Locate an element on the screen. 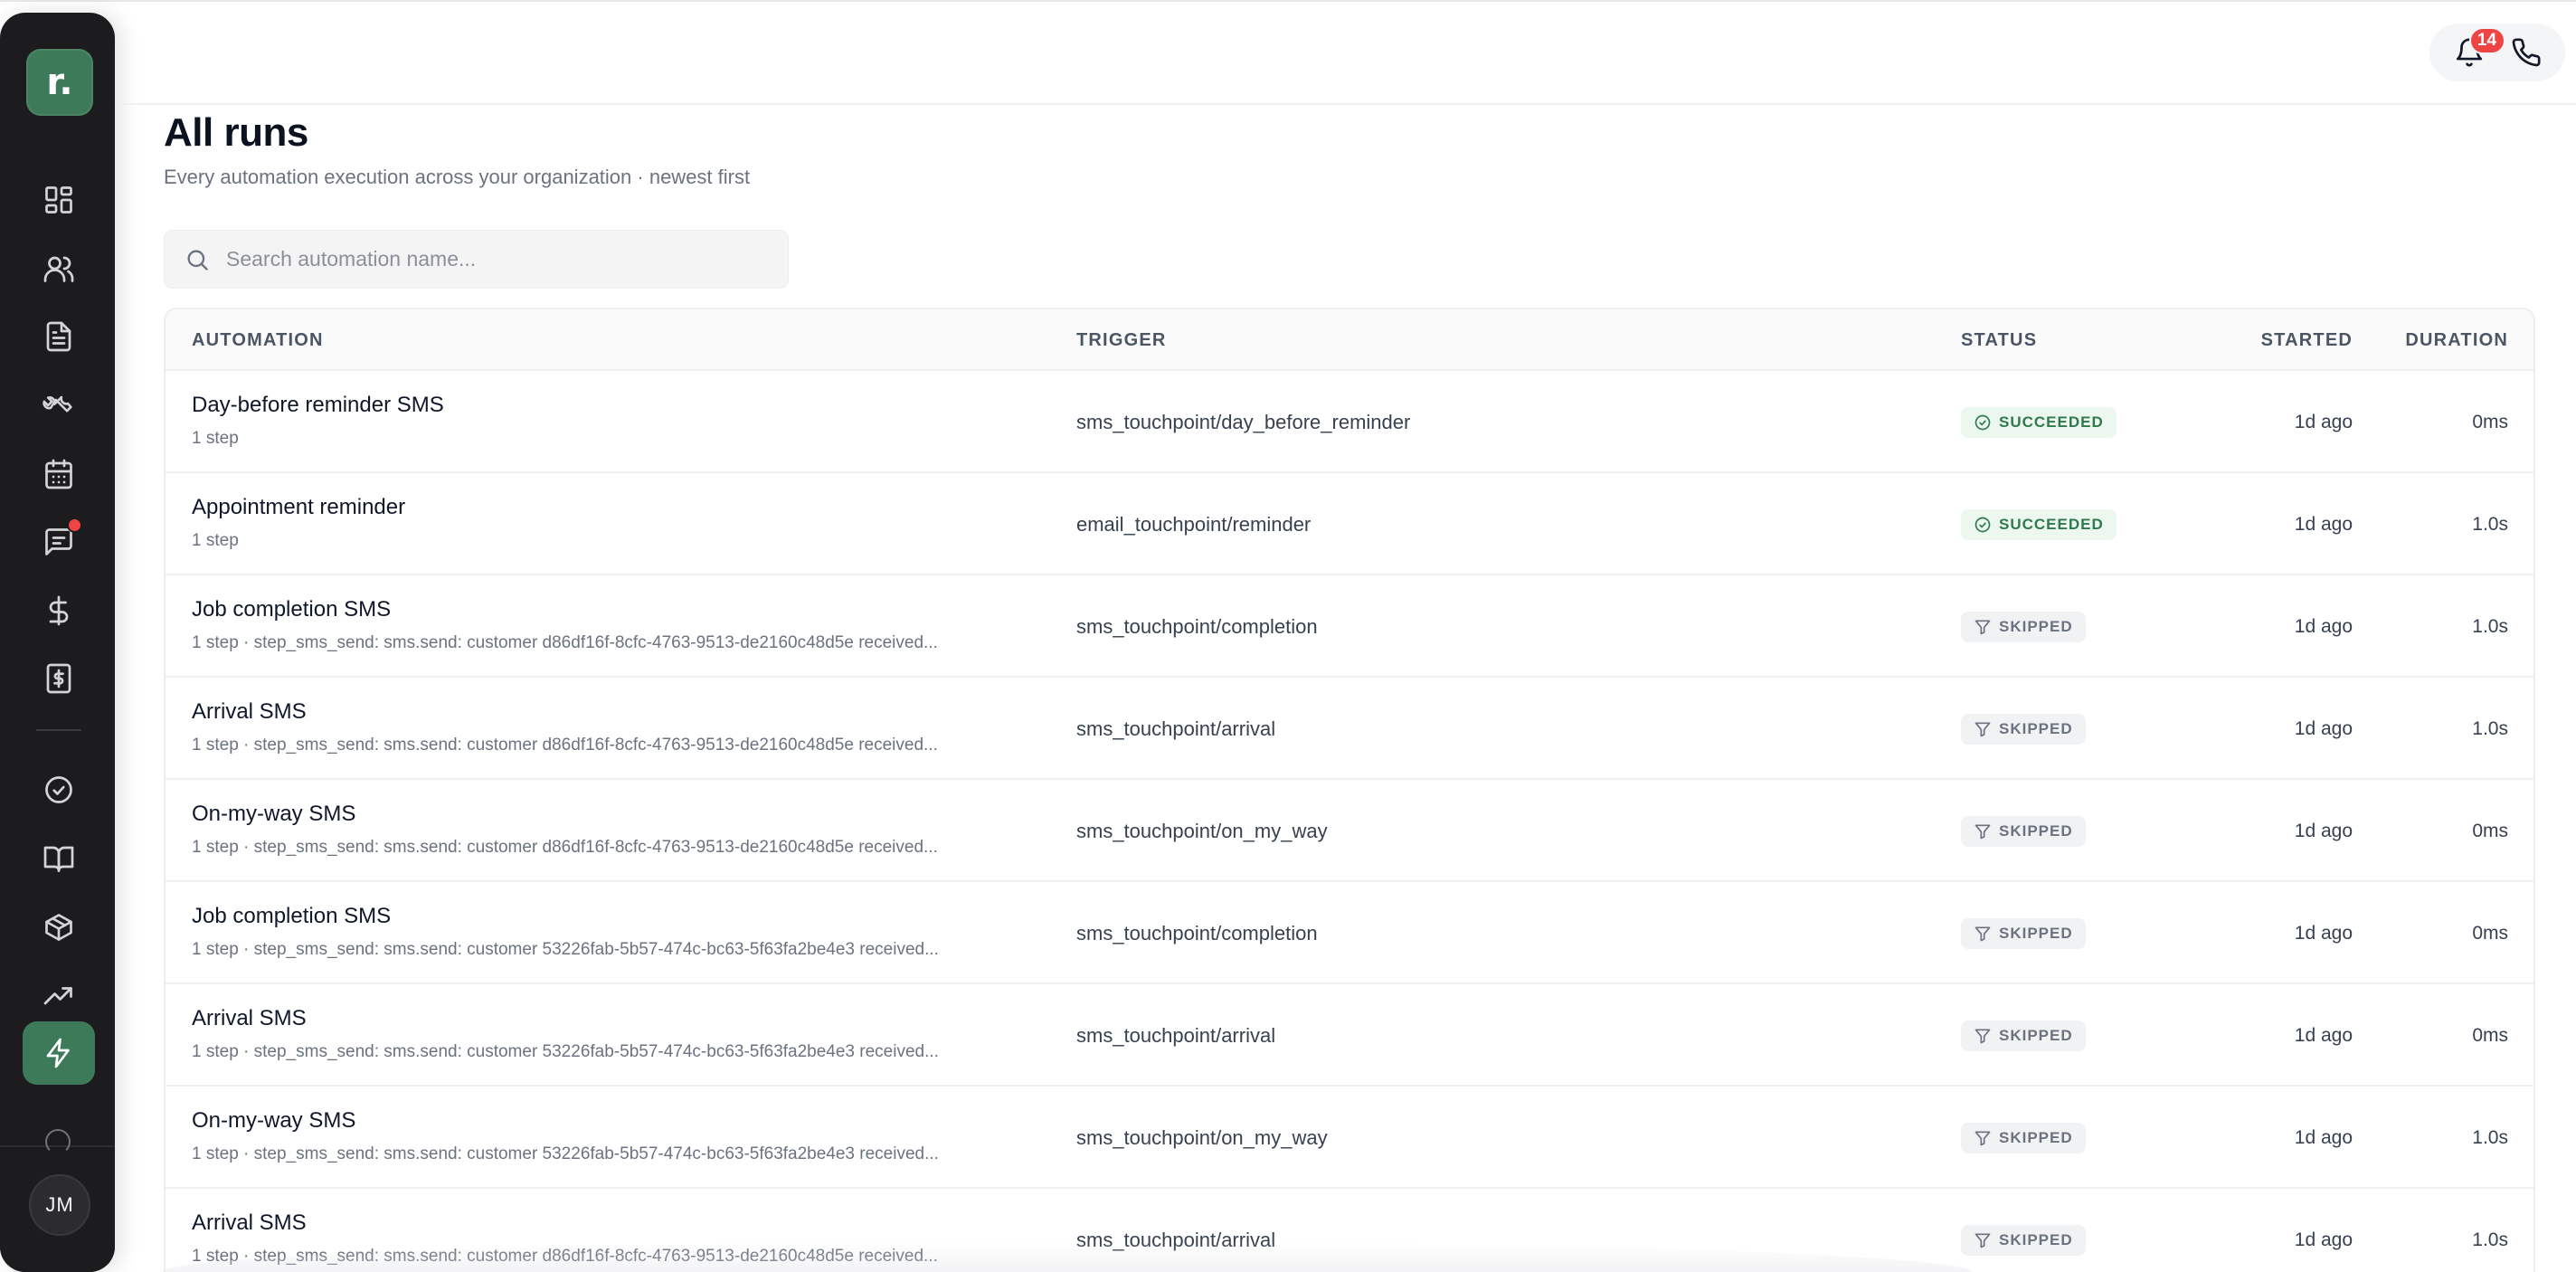 The width and height of the screenshot is (2576, 1272). automation-name: Day-before reminder SMS is located at coordinates (318, 405).